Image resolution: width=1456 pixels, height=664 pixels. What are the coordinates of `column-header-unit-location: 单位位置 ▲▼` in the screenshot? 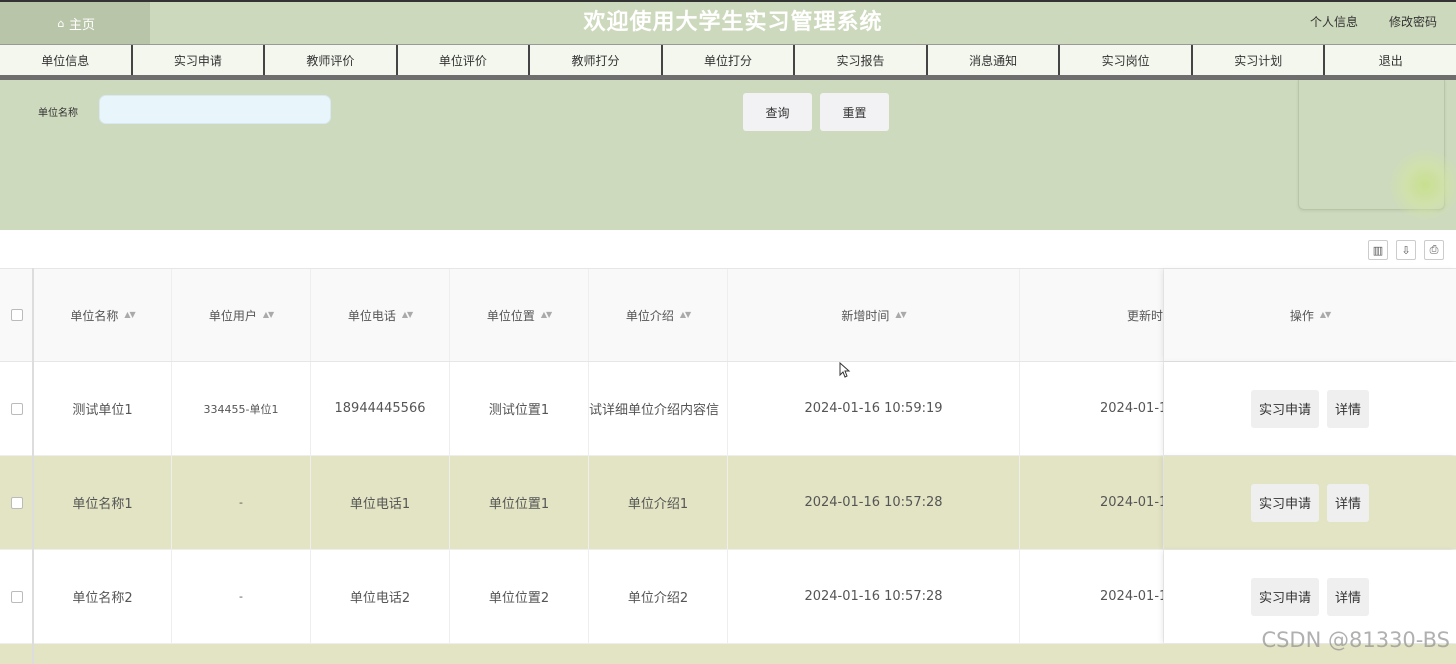 It's located at (519, 315).